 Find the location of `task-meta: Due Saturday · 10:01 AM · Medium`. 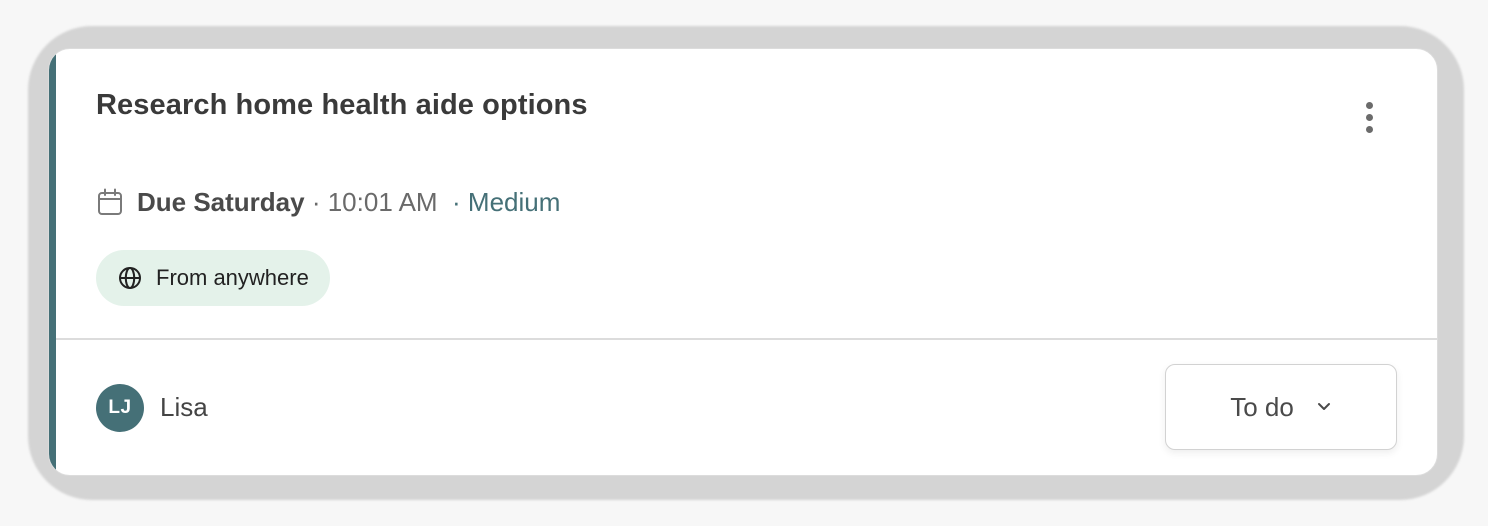

task-meta: Due Saturday · 10:01 AM · Medium is located at coordinates (328, 202).